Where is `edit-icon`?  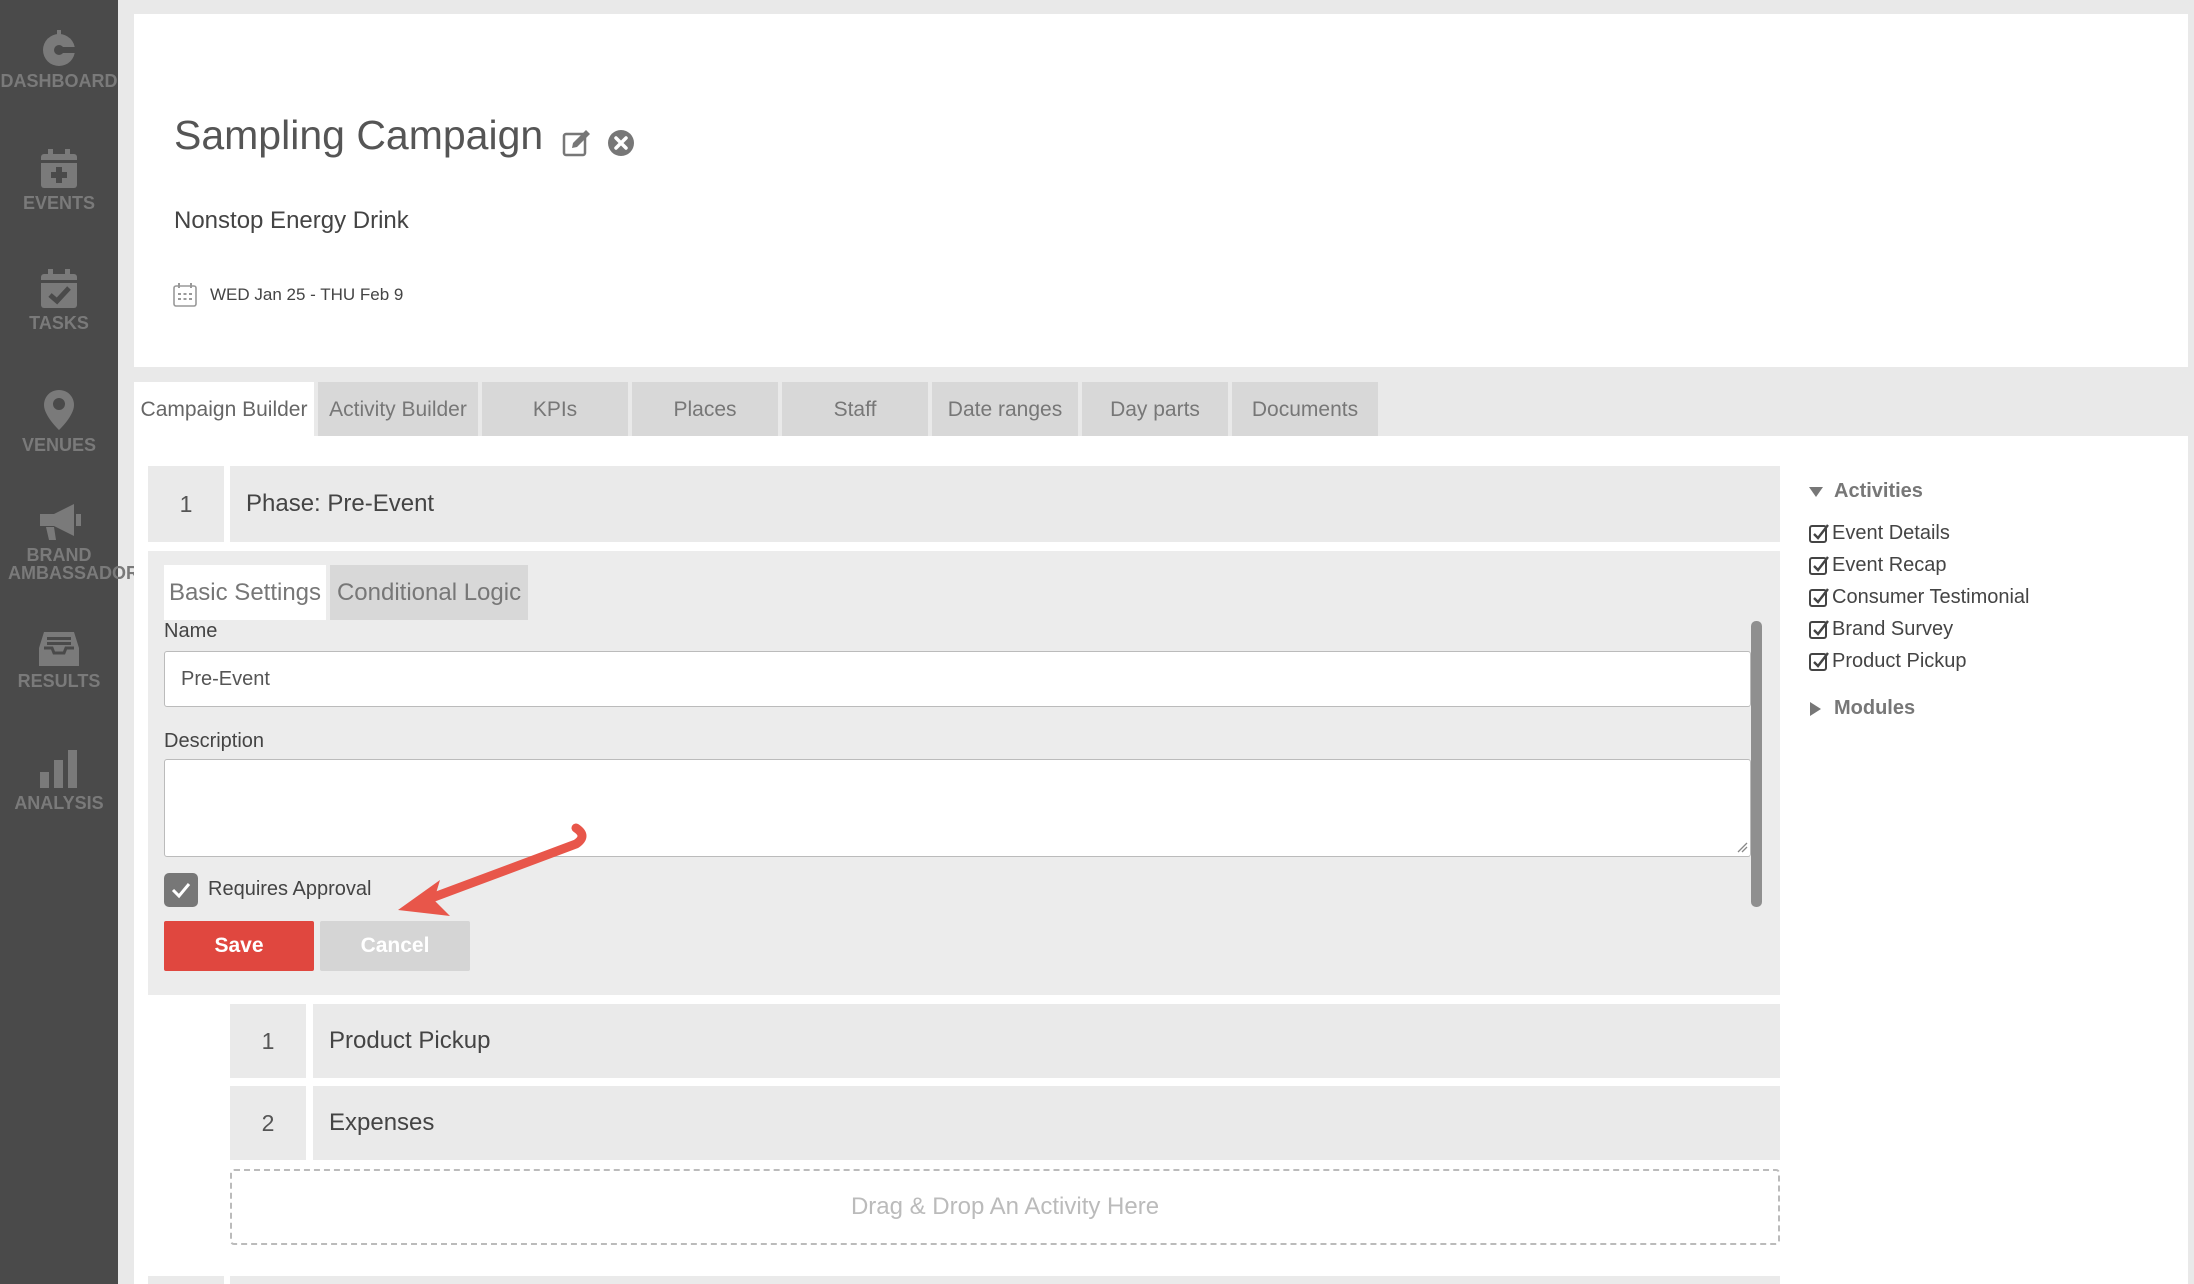 edit-icon is located at coordinates (577, 143).